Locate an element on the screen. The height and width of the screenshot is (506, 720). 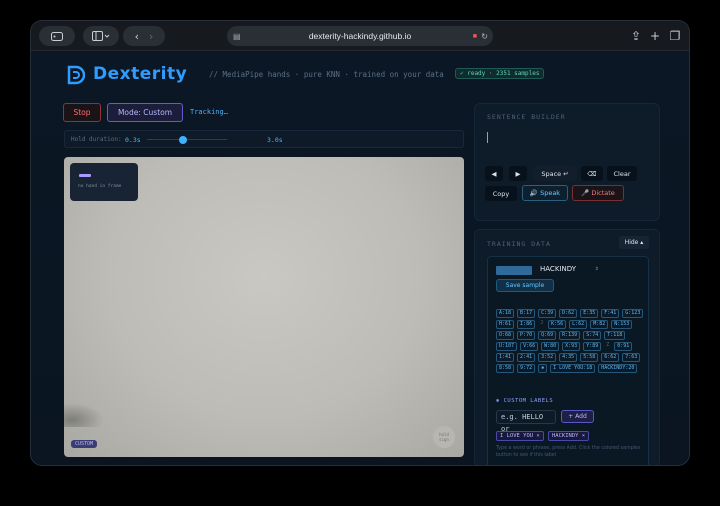
hold-duration-slider is located at coordinates (187, 139).